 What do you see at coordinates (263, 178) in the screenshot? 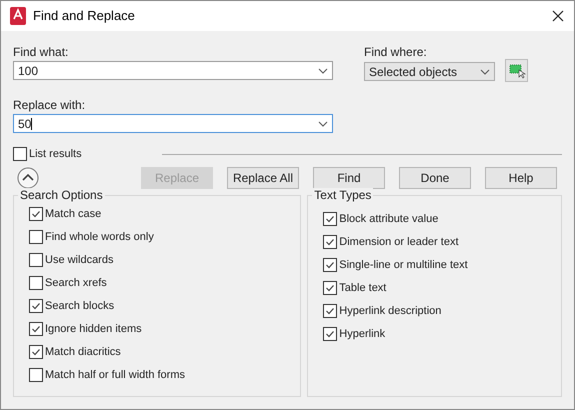
I see `dialog-button: Replace All` at bounding box center [263, 178].